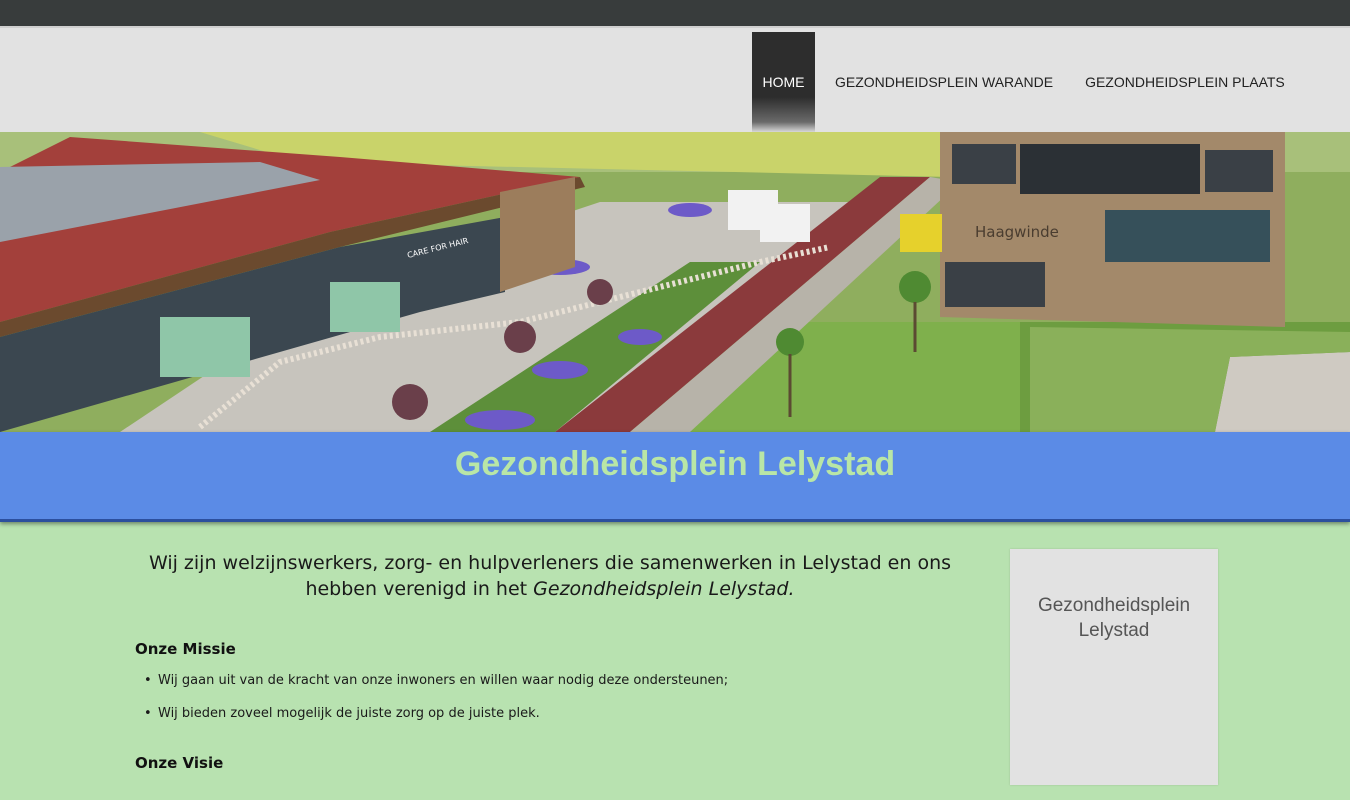 This screenshot has height=800, width=1350. Describe the element at coordinates (179, 763) in the screenshot. I see `vision-title: Onze Visie` at that location.